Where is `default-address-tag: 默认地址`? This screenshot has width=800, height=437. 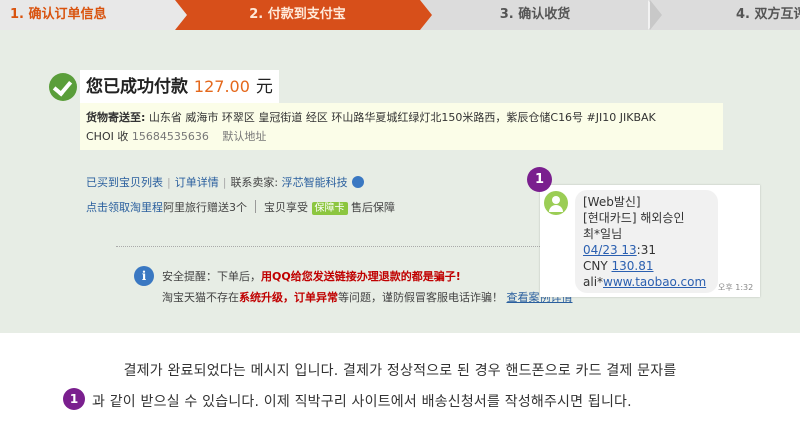
default-address-tag: 默认地址 is located at coordinates (244, 136).